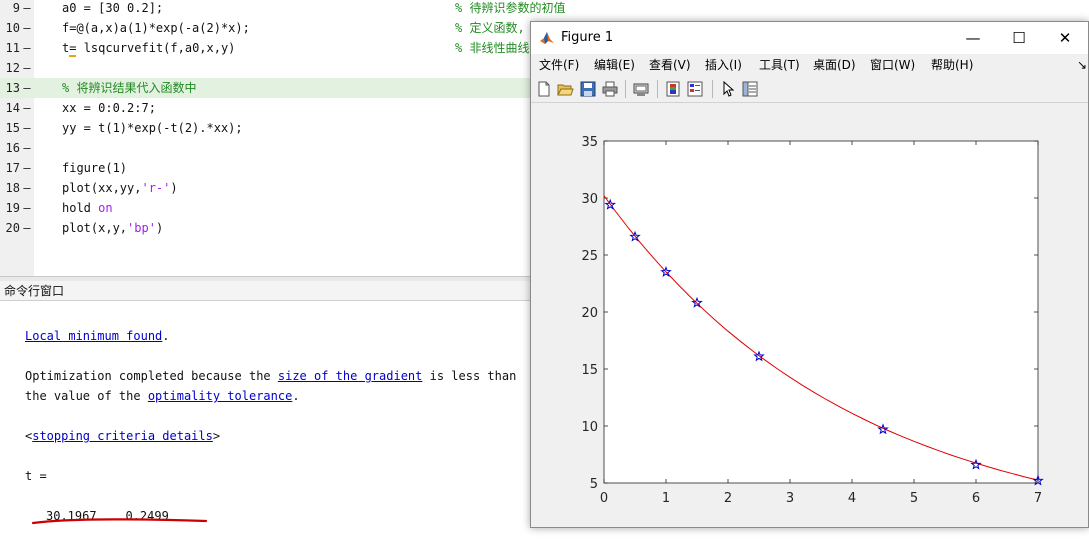  I want to click on code-line-15: 15– yy = t(1)*exp(-t(2).*xx);, so click(295, 128).